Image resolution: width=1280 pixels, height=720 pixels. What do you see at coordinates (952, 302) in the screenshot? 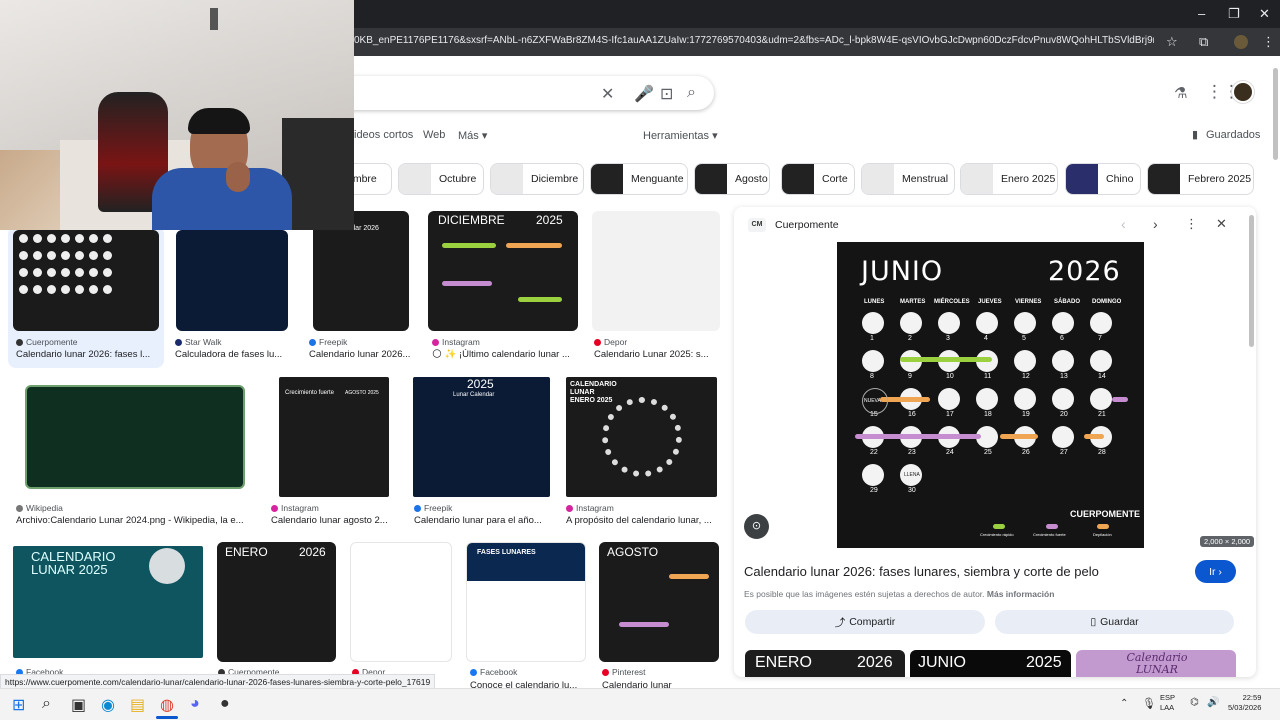
I see `day-name: MIÉRCOLES` at bounding box center [952, 302].